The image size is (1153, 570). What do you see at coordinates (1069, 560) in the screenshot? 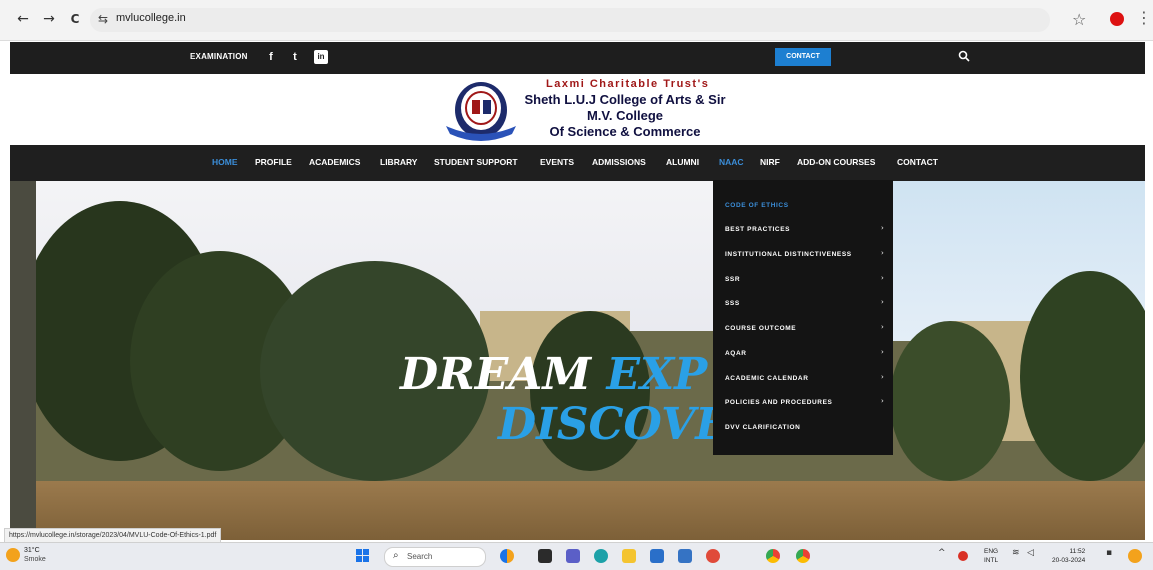
I see `clock-date: 20-03-2024` at bounding box center [1069, 560].